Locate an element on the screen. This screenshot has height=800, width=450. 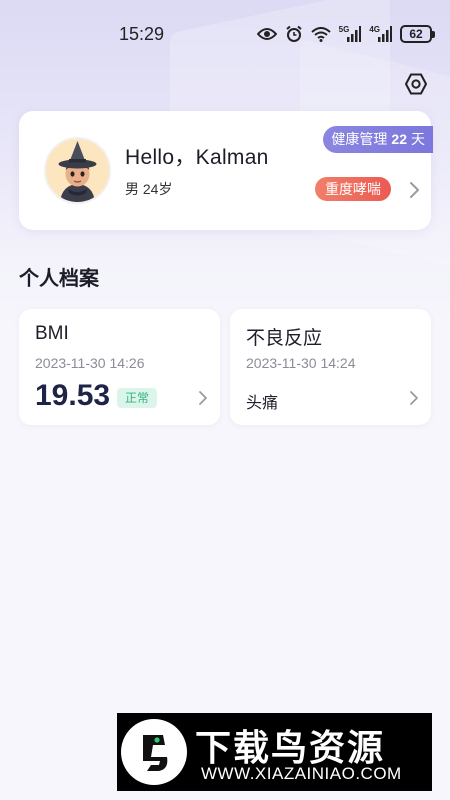
alarm-icon is located at coordinates (294, 34).